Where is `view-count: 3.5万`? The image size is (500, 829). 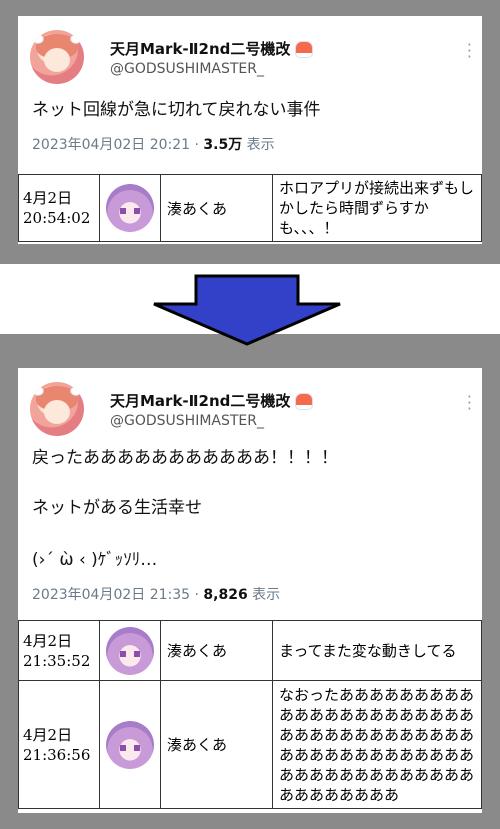
view-count: 3.5万 is located at coordinates (223, 145).